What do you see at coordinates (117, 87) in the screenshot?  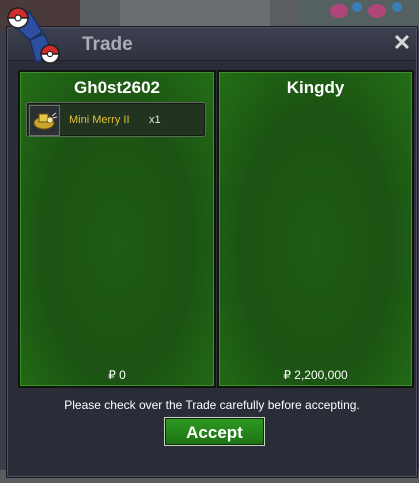 I see `left-trader-name: Gh0st2602` at bounding box center [117, 87].